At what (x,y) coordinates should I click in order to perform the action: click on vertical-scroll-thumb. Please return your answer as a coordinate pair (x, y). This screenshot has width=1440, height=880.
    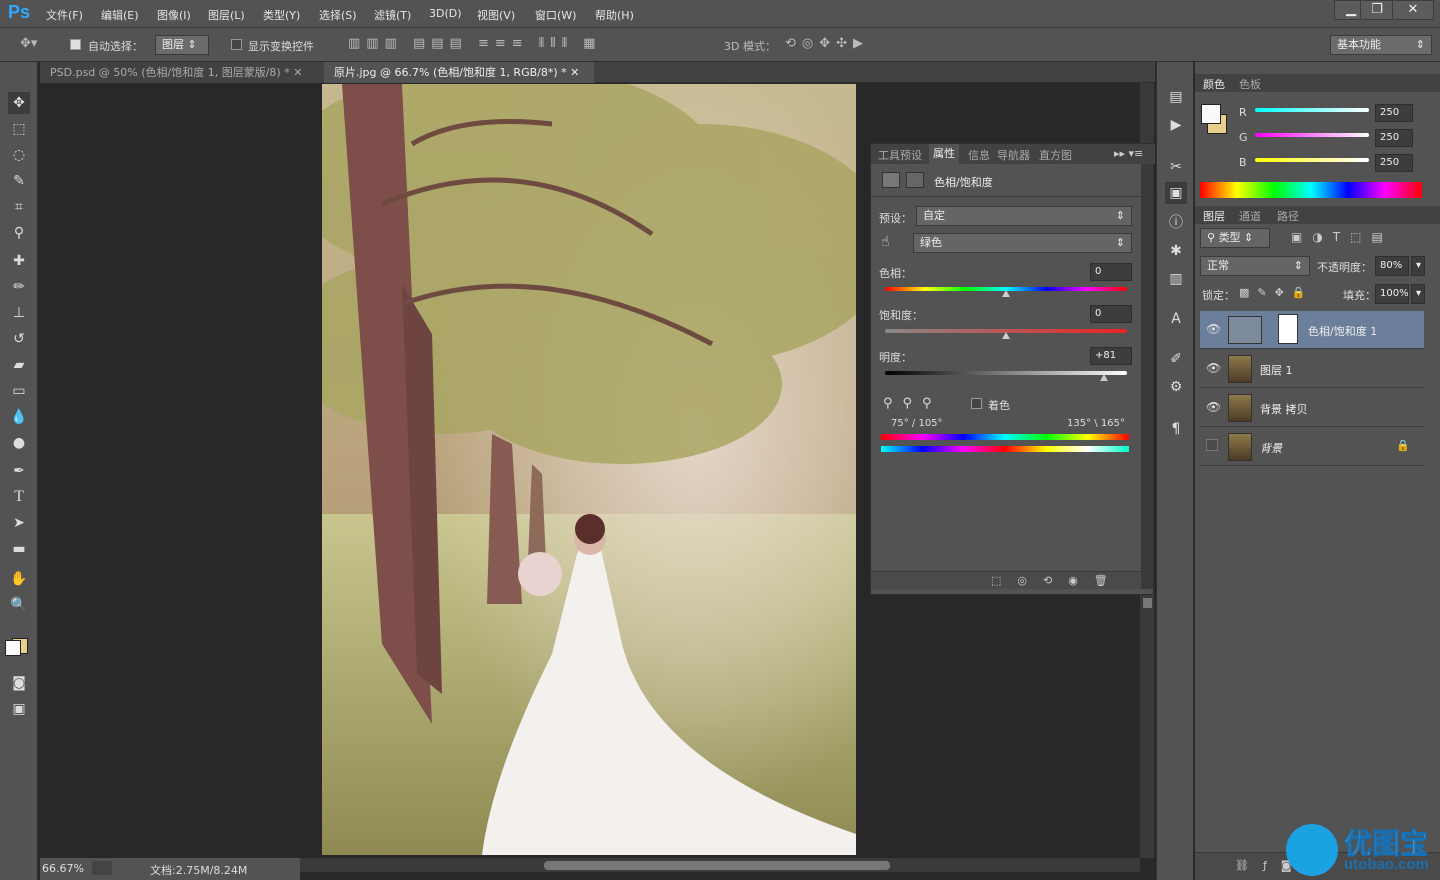
    Looking at the image, I should click on (1147, 603).